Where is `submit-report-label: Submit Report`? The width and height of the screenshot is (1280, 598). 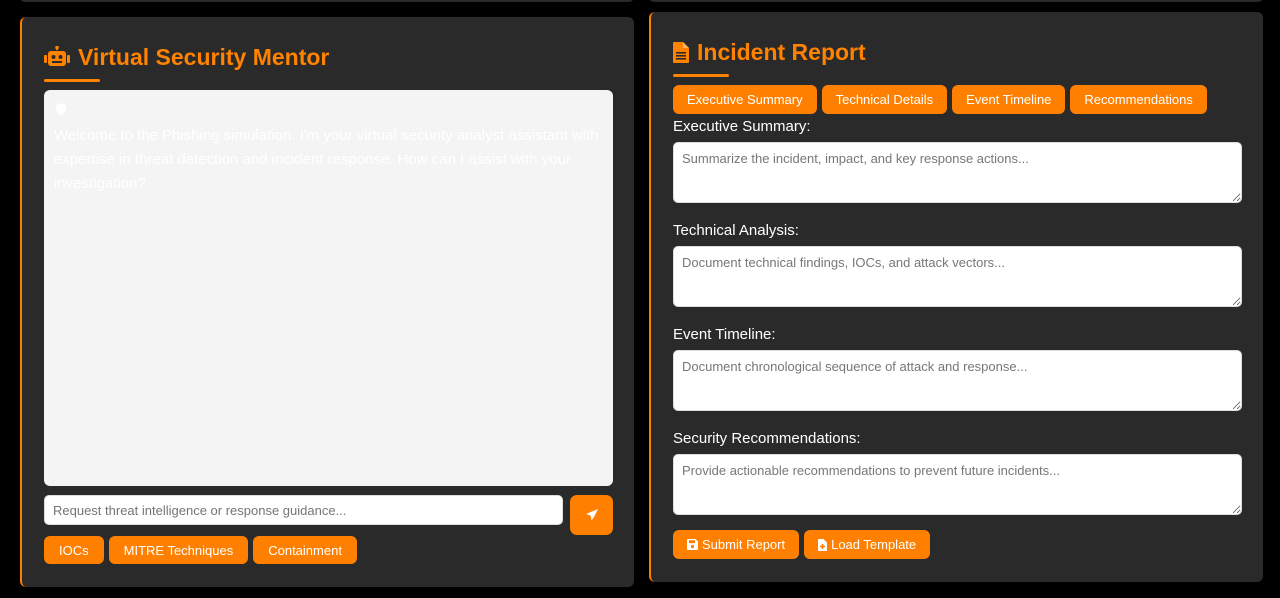
submit-report-label: Submit Report is located at coordinates (744, 544).